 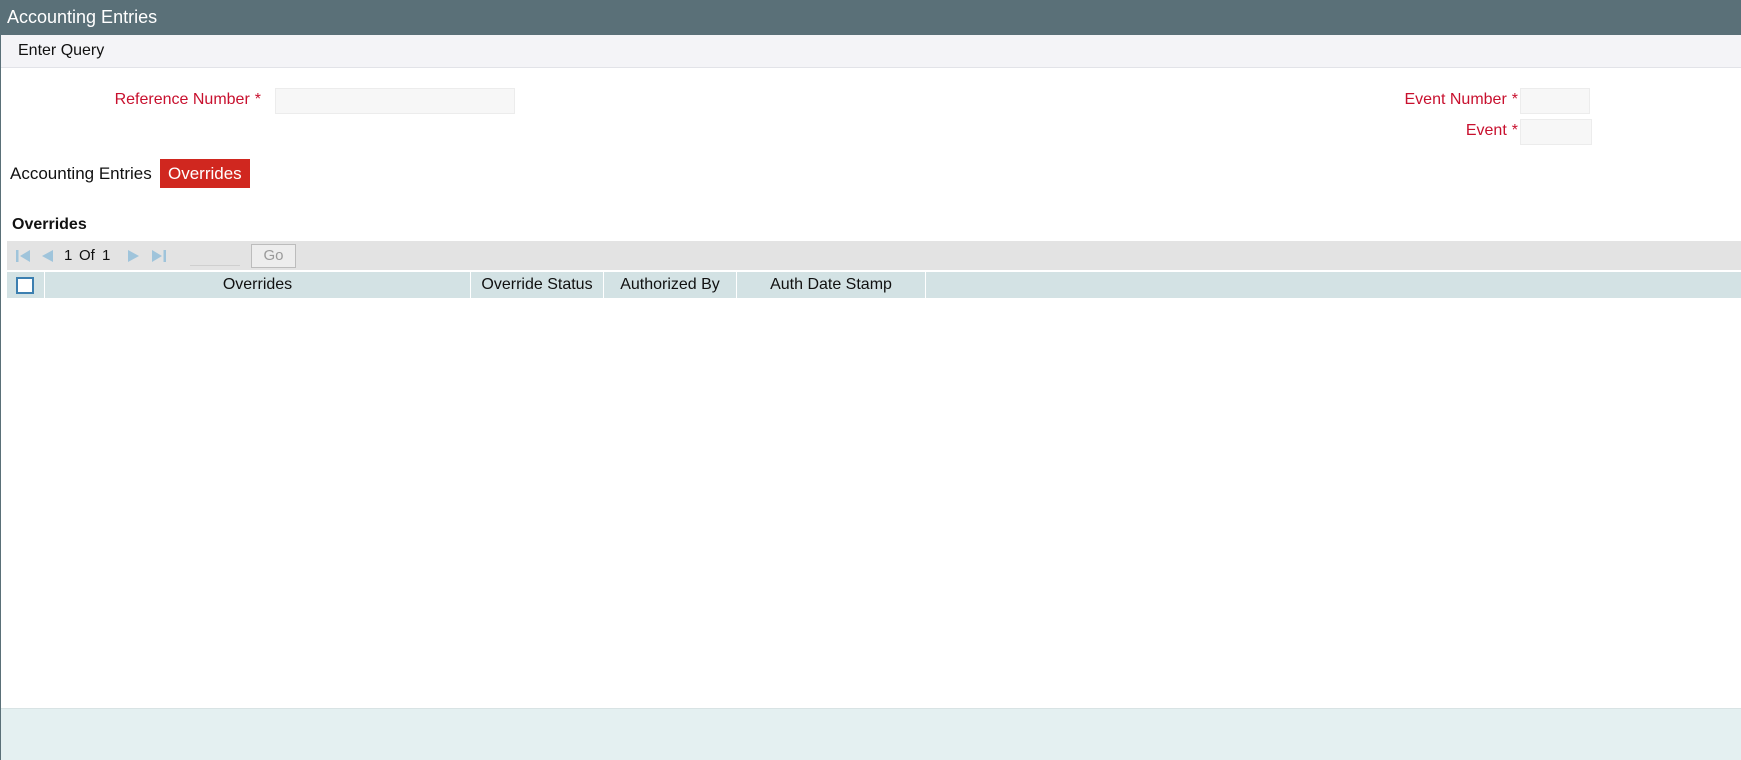 I want to click on reference-number-label: Reference Number *, so click(x=188, y=100).